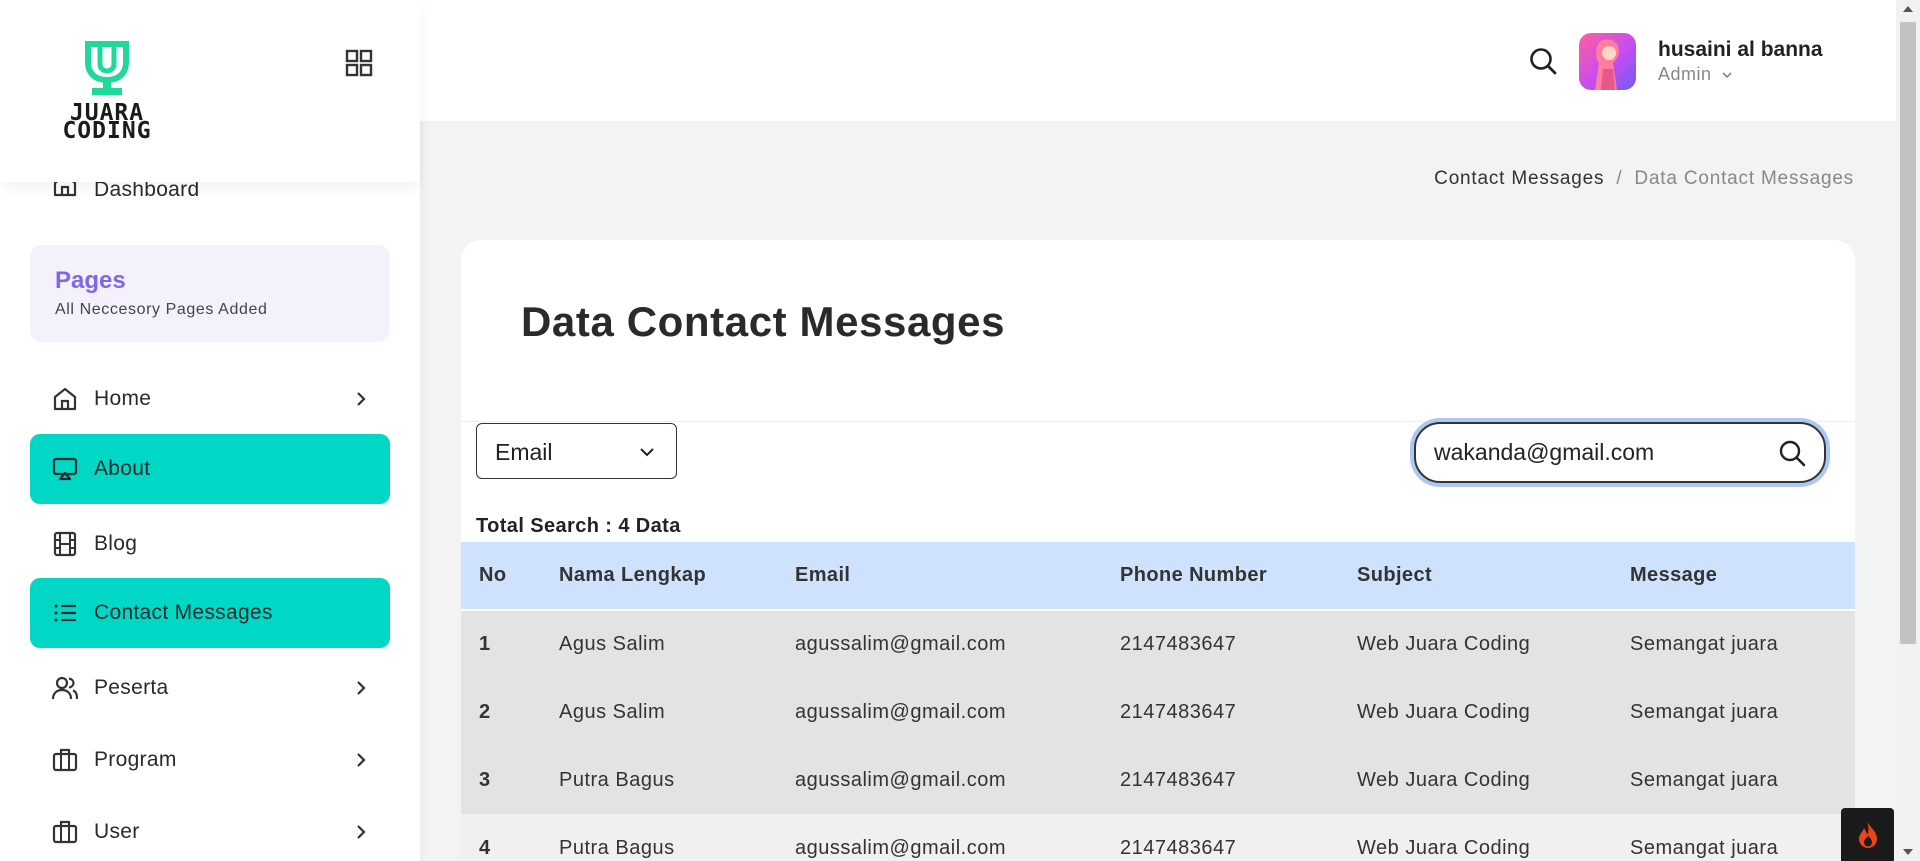  I want to click on juara-coding-logo: JUARA CODING, so click(107, 92).